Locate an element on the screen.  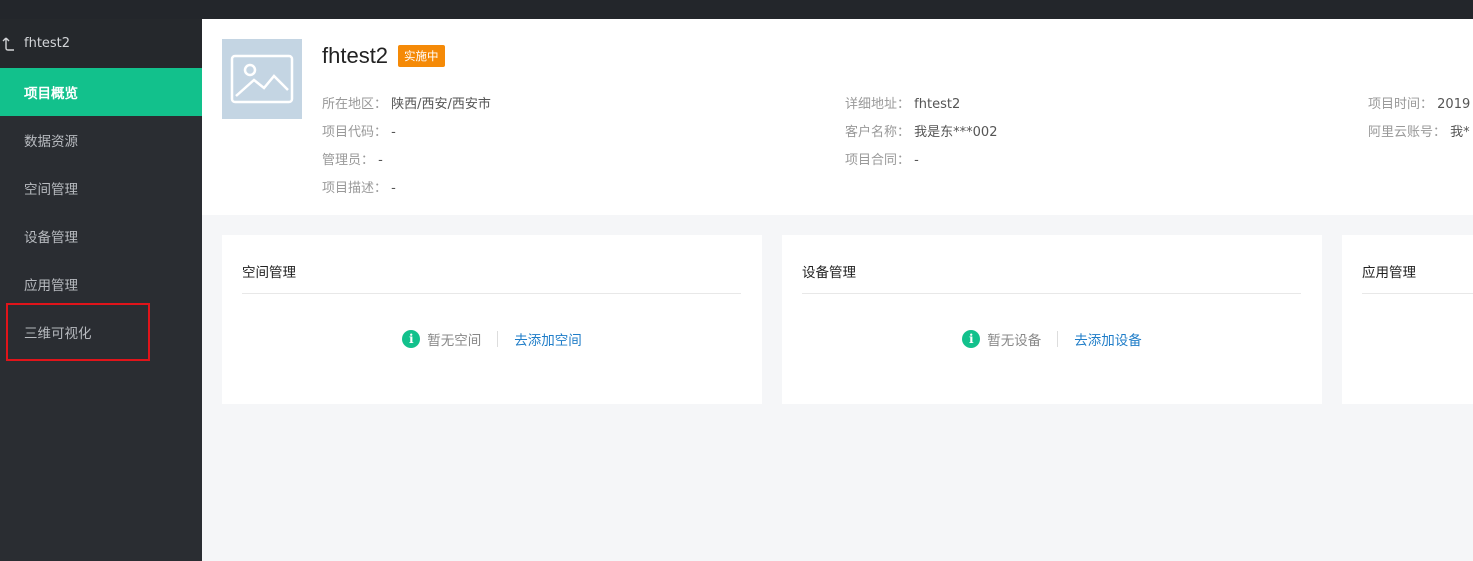
sidebar-item-data-resources: 数据资源 is located at coordinates (101, 140).